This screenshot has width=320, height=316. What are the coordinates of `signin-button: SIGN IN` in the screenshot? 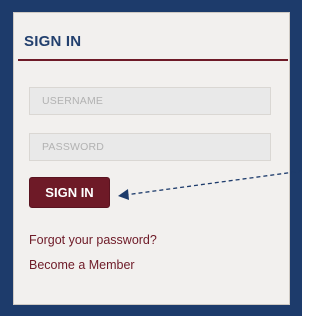 It's located at (69, 192).